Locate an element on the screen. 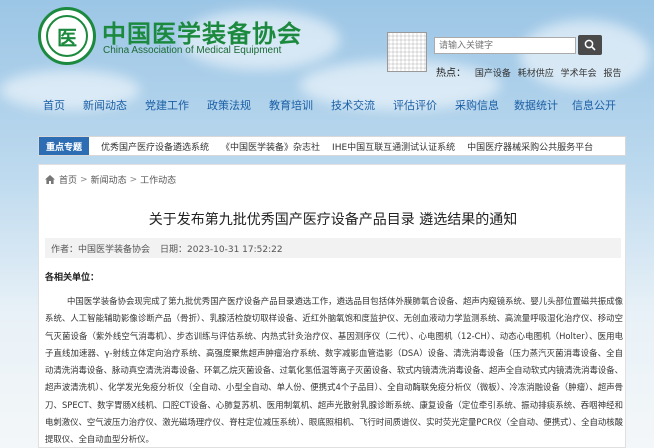 The image size is (654, 448). hot-keyword: 国产设备 is located at coordinates (493, 74).